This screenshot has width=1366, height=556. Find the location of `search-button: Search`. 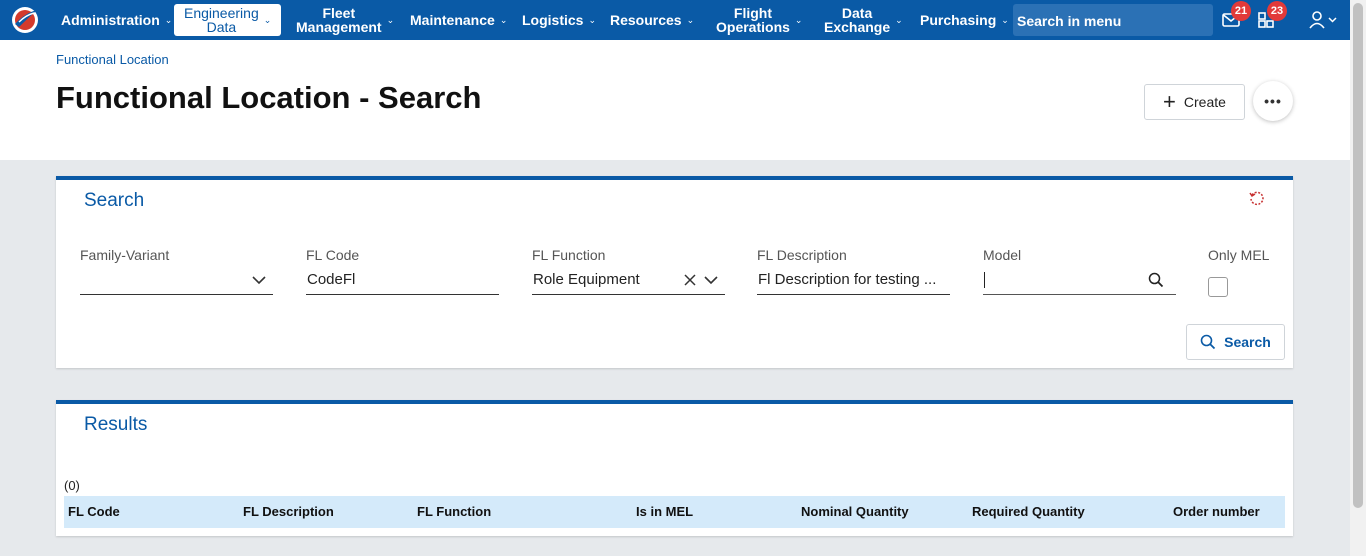

search-button: Search is located at coordinates (1235, 342).